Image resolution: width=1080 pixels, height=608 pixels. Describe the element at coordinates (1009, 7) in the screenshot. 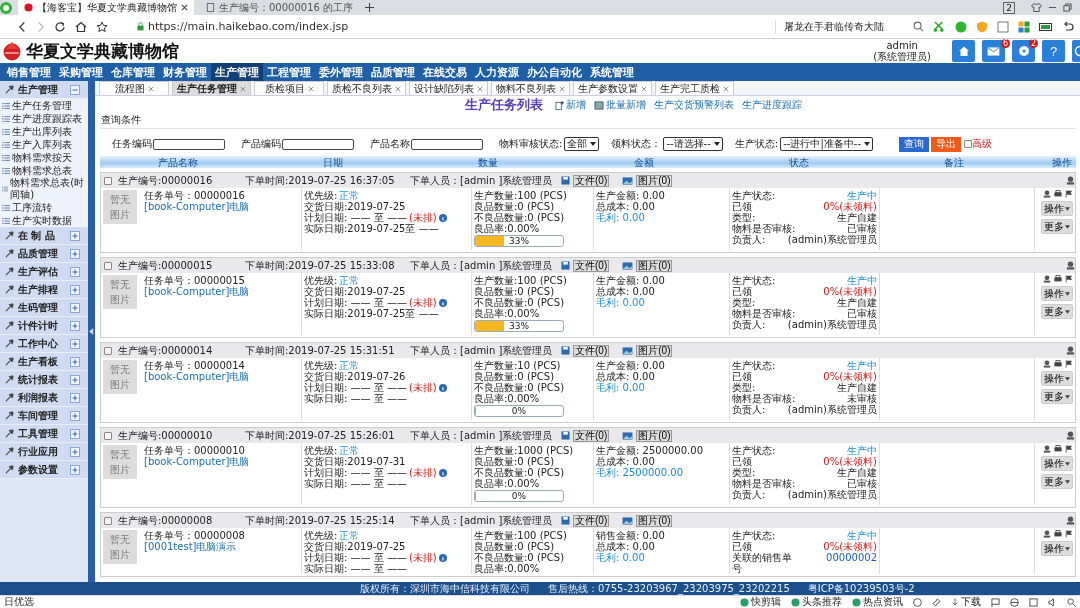

I see `window-count-badge: 2` at that location.